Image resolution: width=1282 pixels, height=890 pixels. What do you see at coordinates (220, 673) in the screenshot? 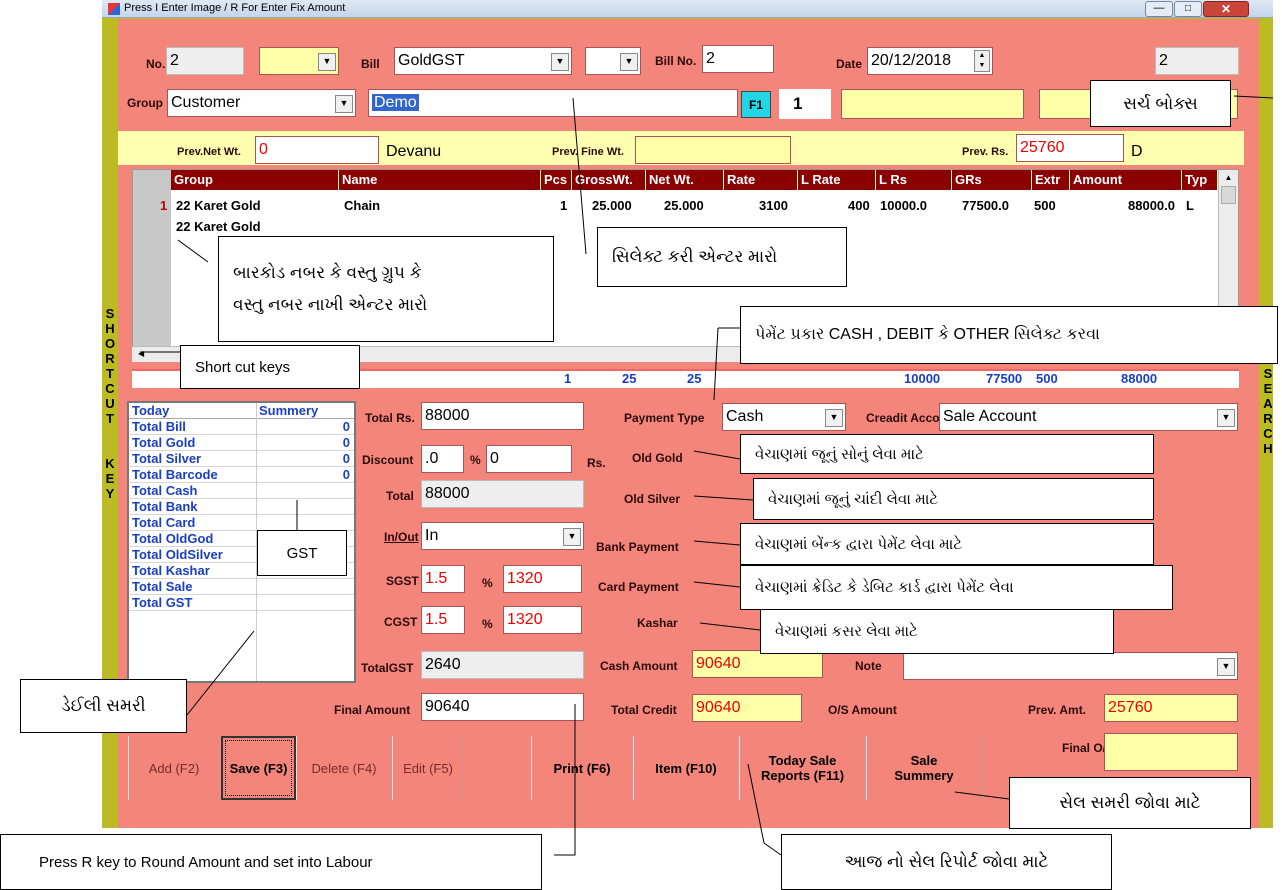
I see `leader-daily` at bounding box center [220, 673].